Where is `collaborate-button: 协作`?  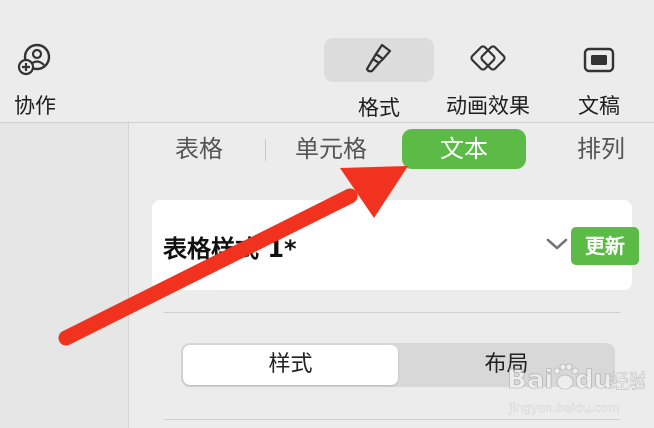
collaborate-button: 协作 is located at coordinates (35, 80).